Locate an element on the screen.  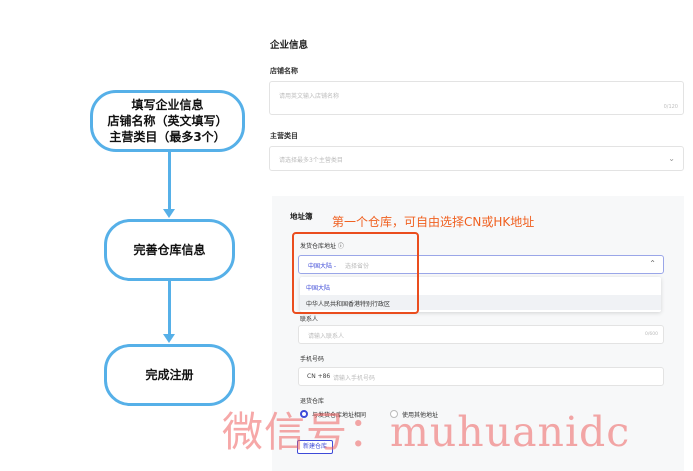
contact-input: 请输入联系人 0/600 is located at coordinates (481, 334).